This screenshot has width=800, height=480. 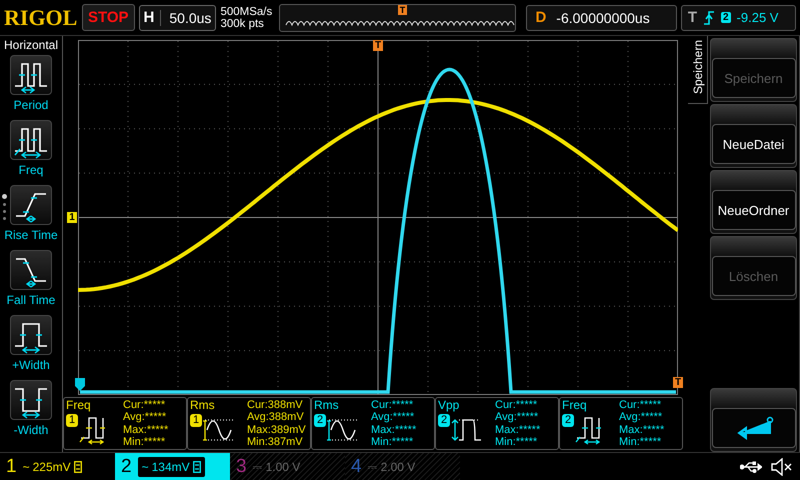 I want to click on usb-icon, so click(x=751, y=466).